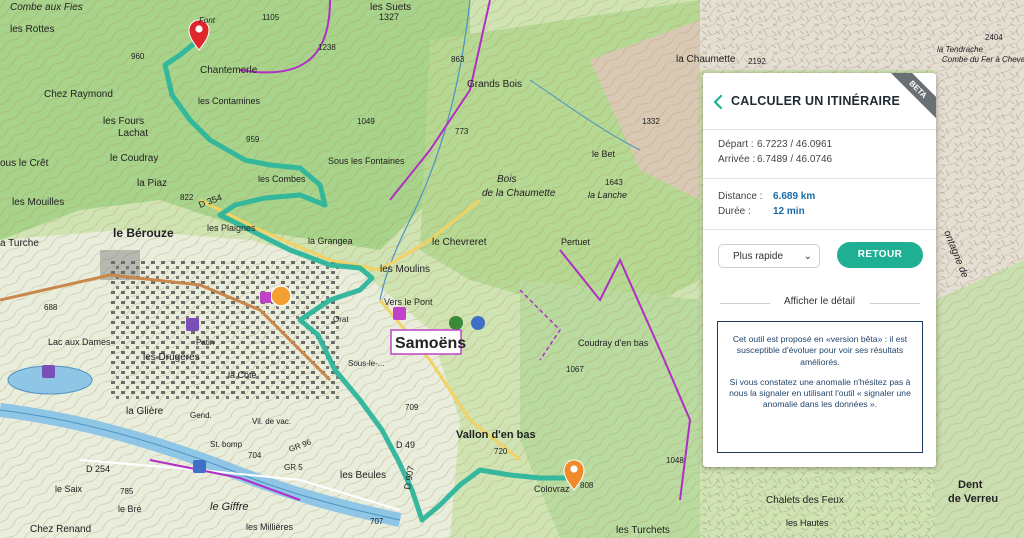 This screenshot has width=1024, height=538. Describe the element at coordinates (205, 342) in the screenshot. I see `place-label: Patin` at that location.